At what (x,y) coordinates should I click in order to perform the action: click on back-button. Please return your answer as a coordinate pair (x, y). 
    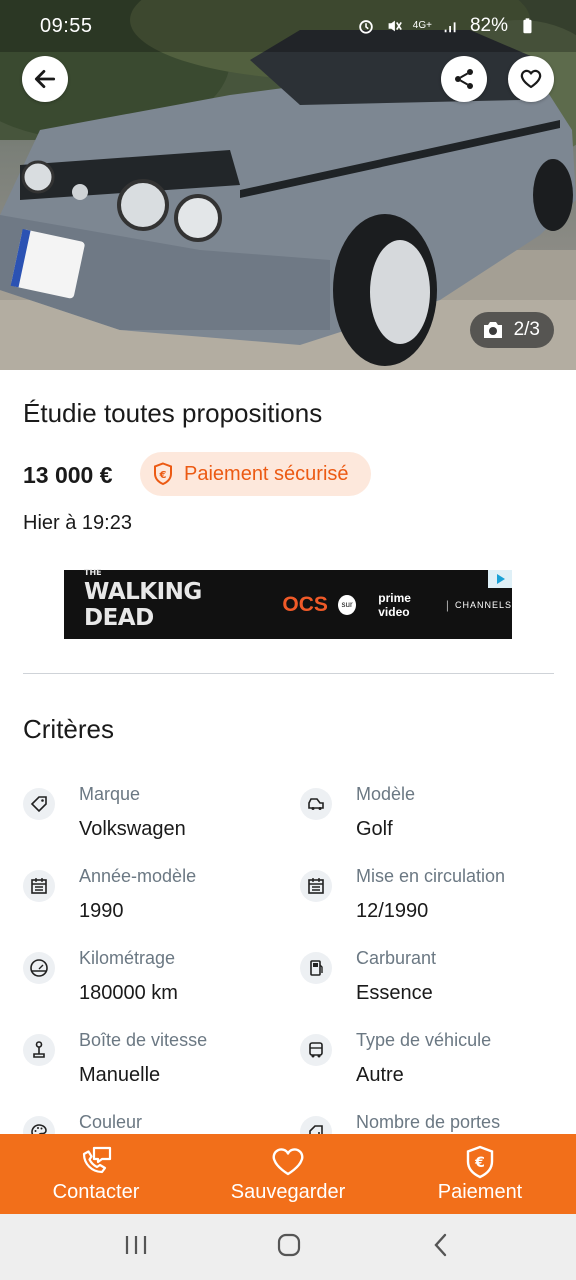
    Looking at the image, I should click on (45, 79).